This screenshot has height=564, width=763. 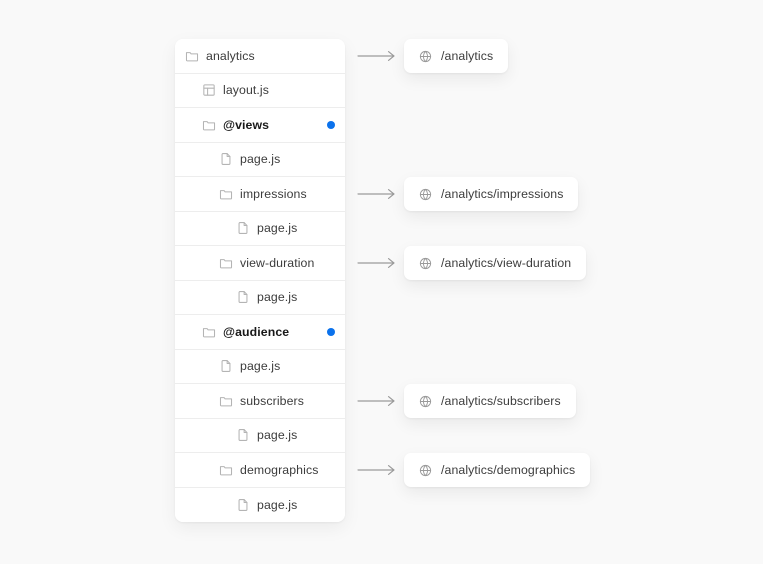 What do you see at coordinates (277, 262) in the screenshot?
I see `tree-row-label: view-duration` at bounding box center [277, 262].